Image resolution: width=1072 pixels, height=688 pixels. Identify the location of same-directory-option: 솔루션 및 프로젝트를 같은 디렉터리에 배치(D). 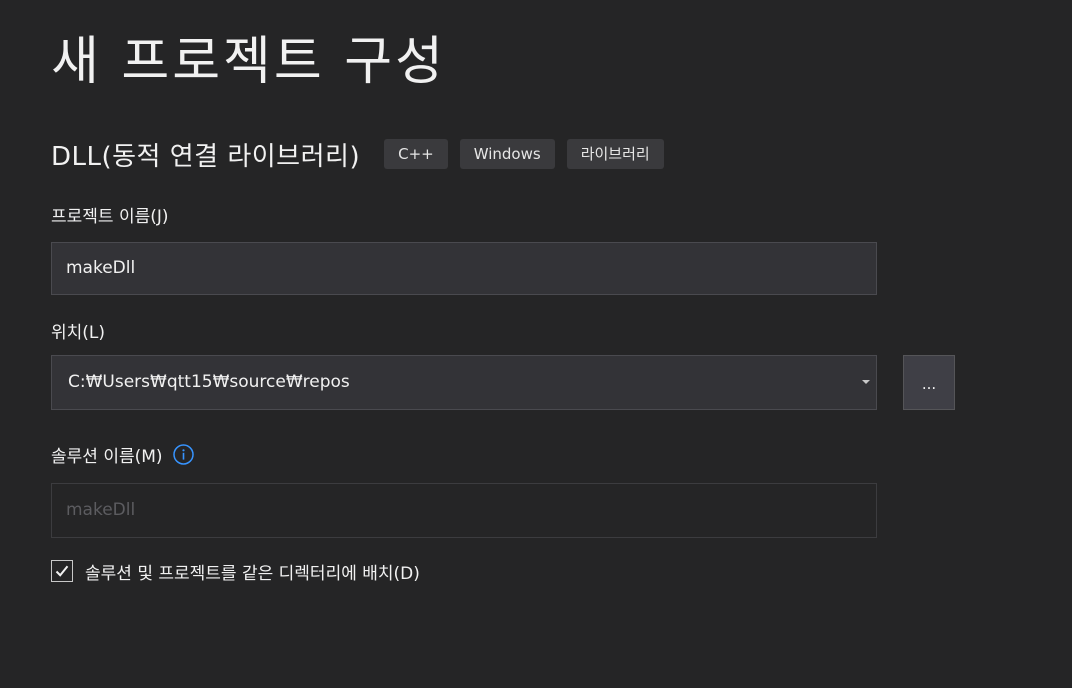
(235, 571).